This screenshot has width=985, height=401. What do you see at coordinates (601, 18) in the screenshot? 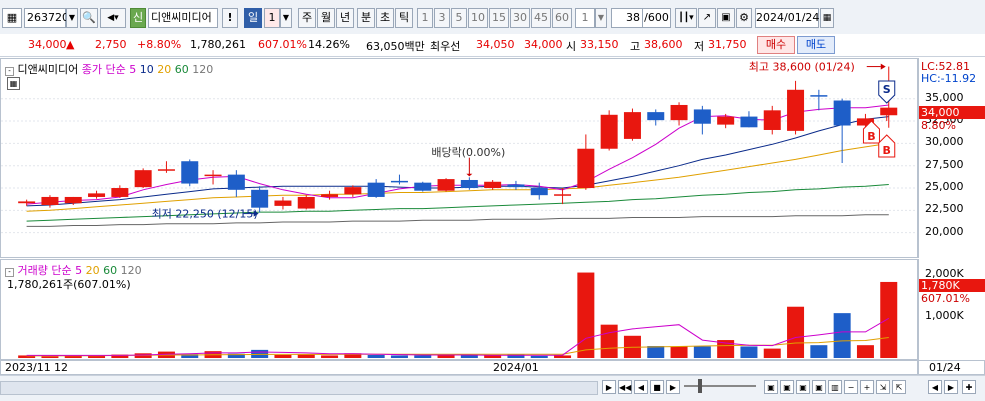
I see `custom-interval-dropdown-icon: ▼` at bounding box center [601, 18].